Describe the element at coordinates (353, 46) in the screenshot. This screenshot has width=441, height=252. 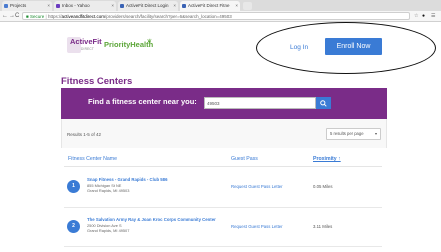
I see `enroll-now-button: Enroll Now` at that location.